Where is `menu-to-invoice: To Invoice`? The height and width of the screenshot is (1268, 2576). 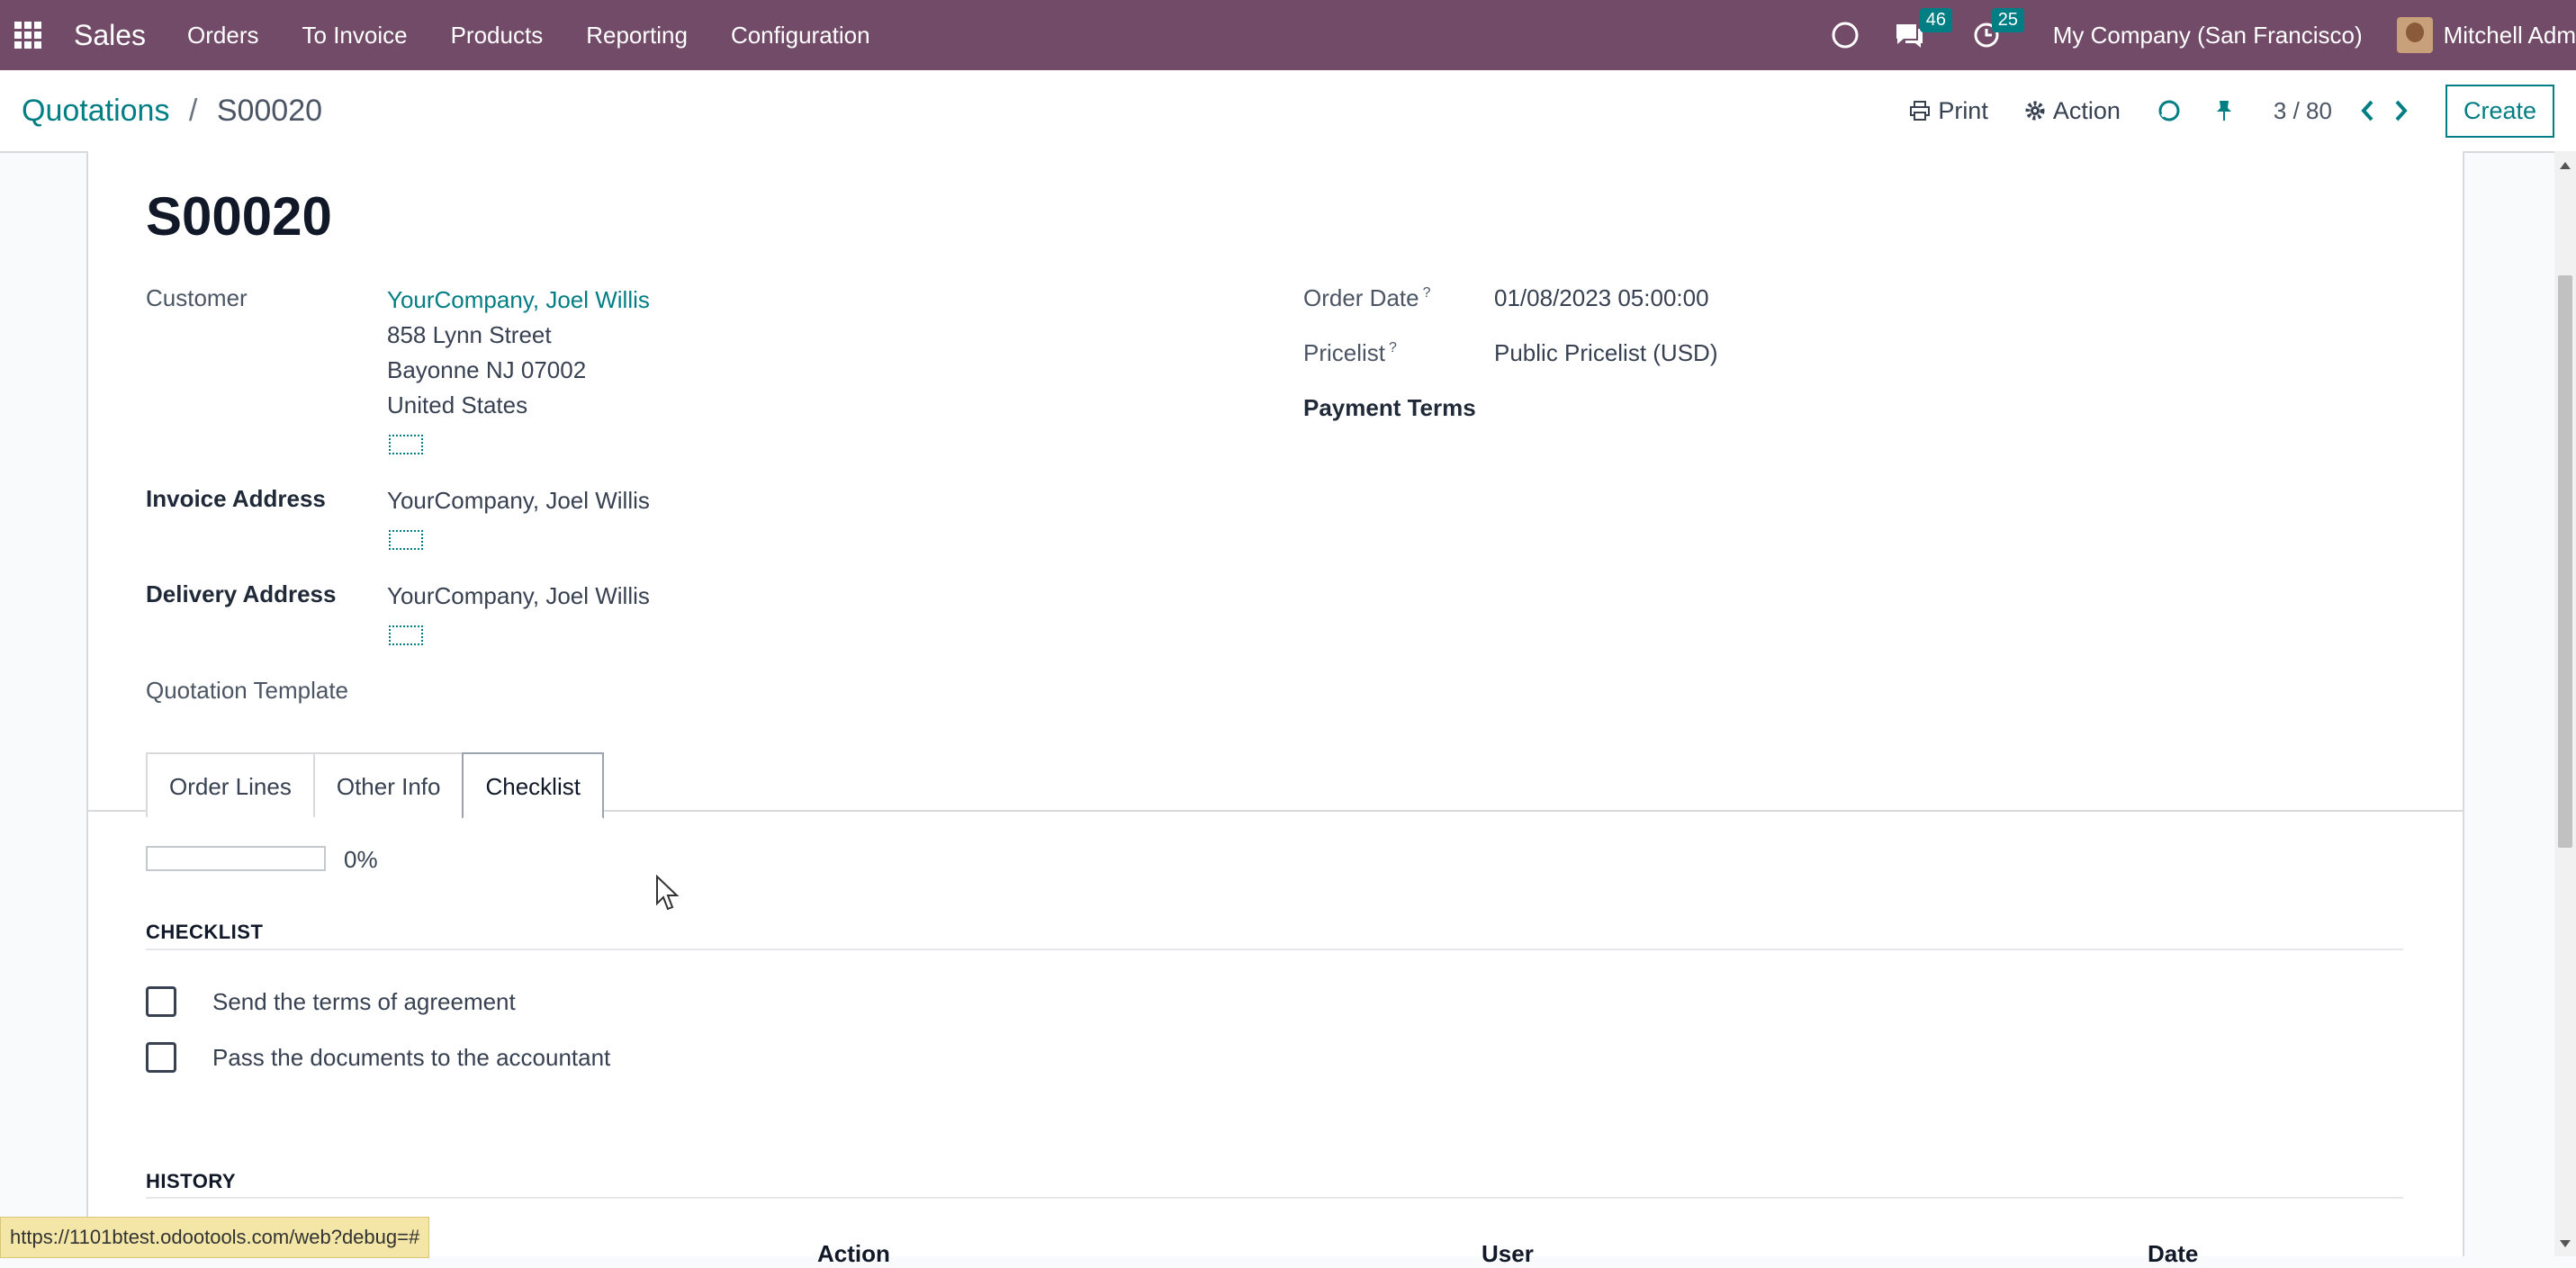
menu-to-invoice: To Invoice is located at coordinates (355, 35).